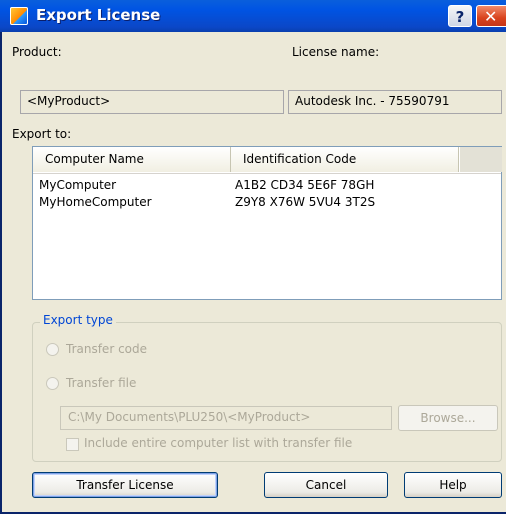 The width and height of the screenshot is (506, 514). Describe the element at coordinates (78, 185) in the screenshot. I see `computer-name-cell: MyComputer` at that location.